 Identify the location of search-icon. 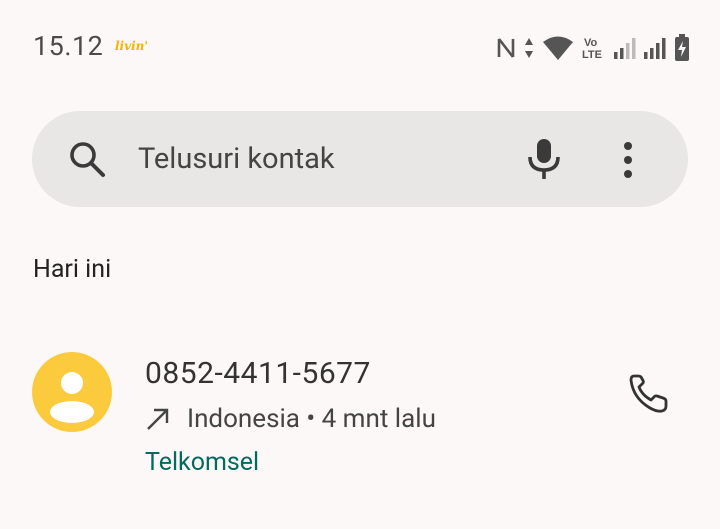
(87, 159).